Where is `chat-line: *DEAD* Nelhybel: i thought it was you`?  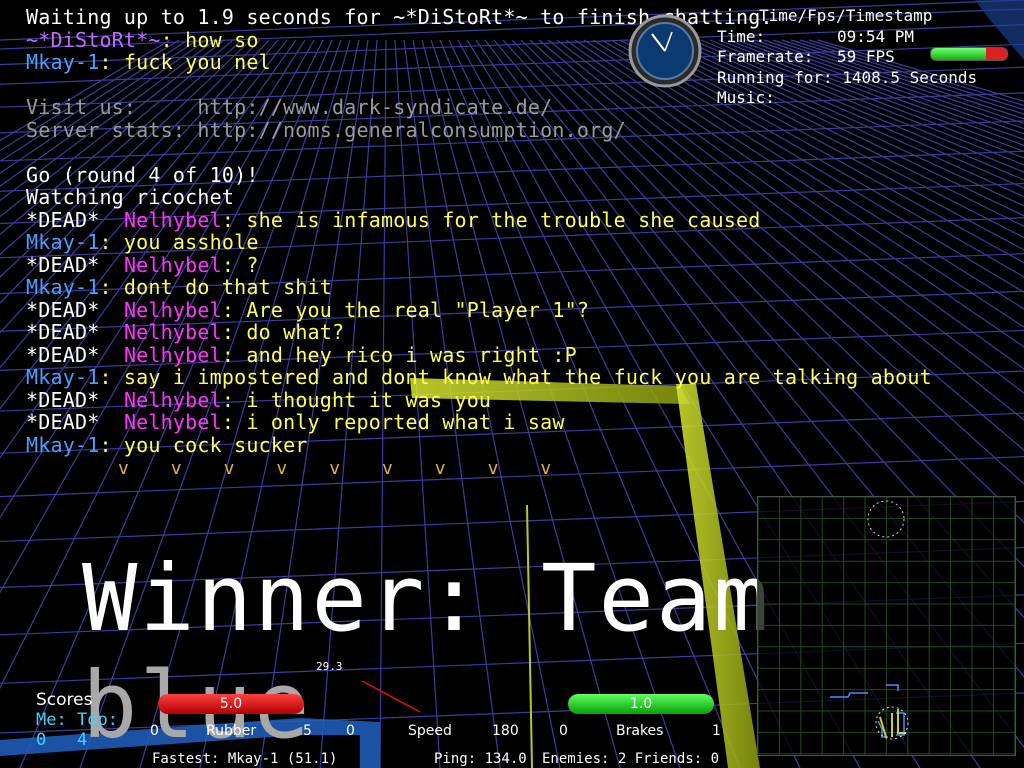 chat-line: *DEAD* Nelhybel: i thought it was you is located at coordinates (479, 399).